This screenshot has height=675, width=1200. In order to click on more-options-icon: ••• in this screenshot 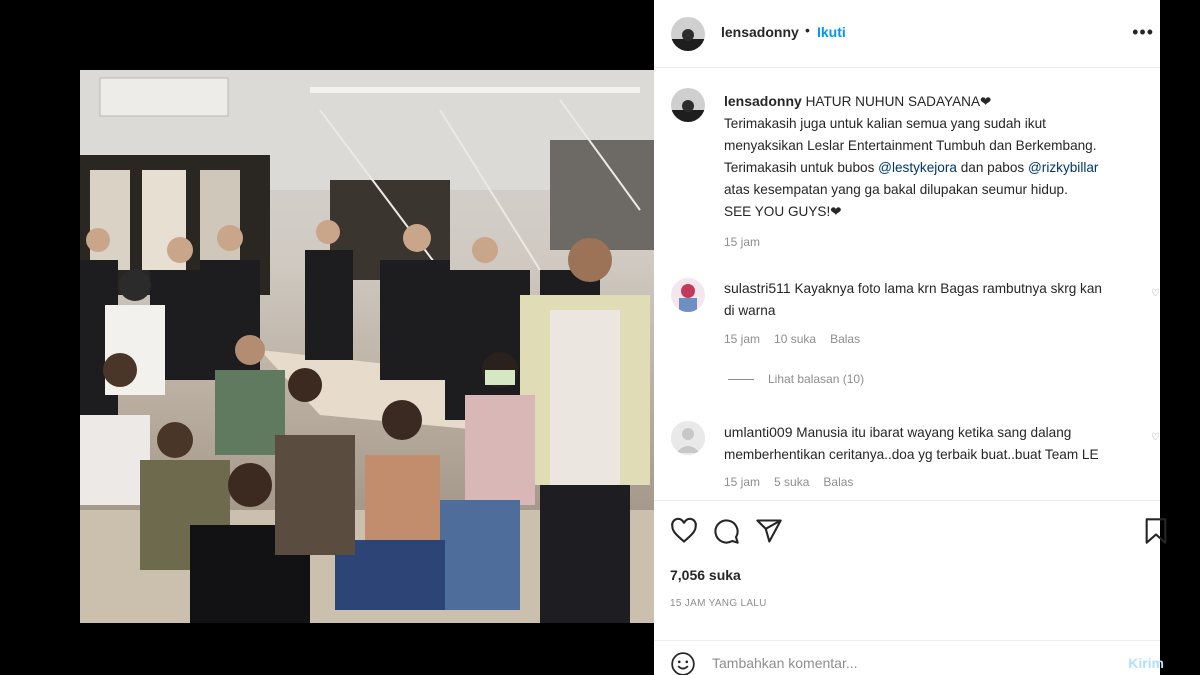, I will do `click(1143, 32)`.